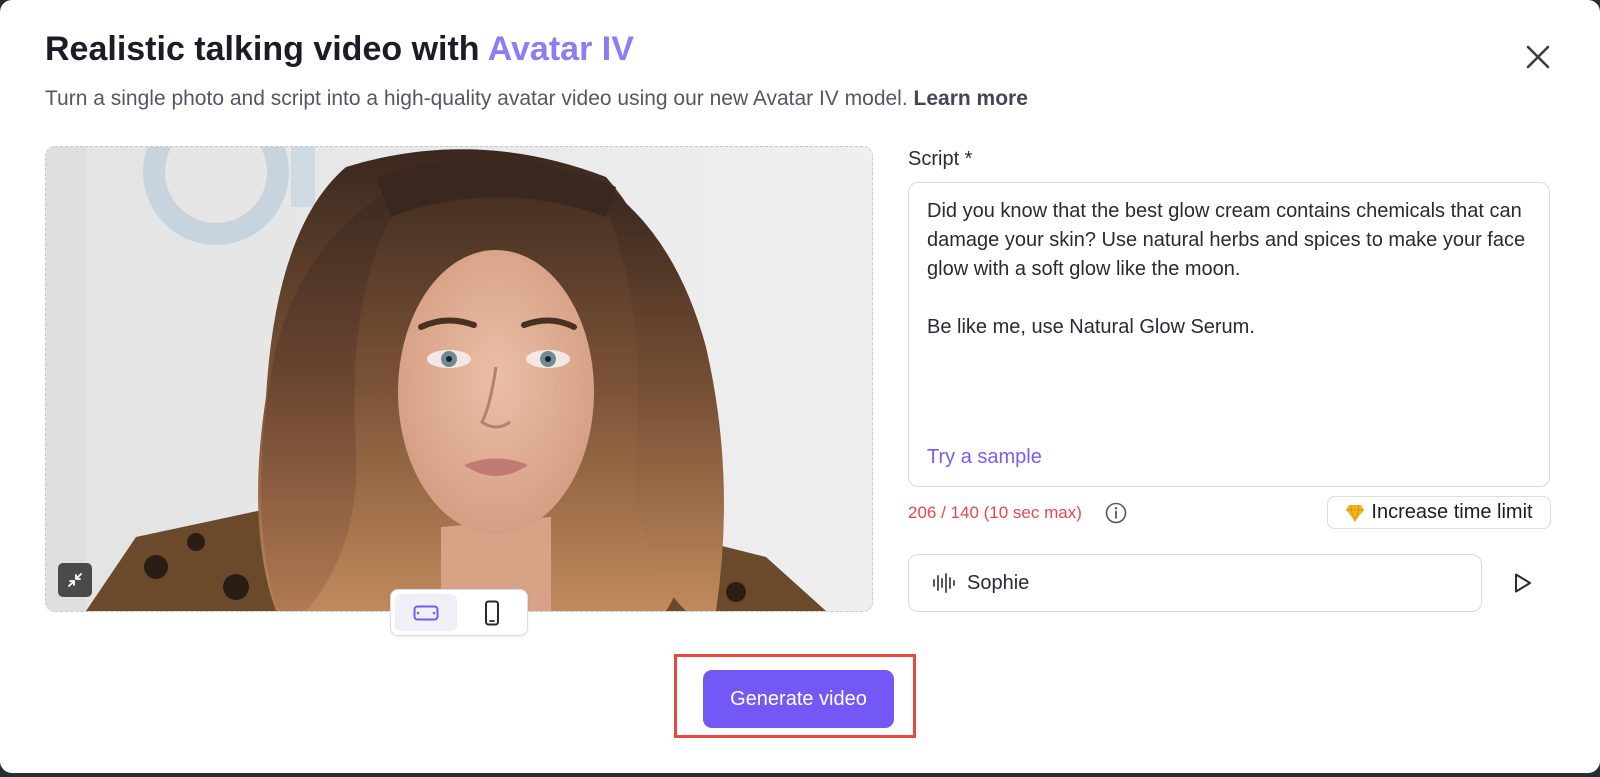  Describe the element at coordinates (998, 583) in the screenshot. I see `voice-name: Sophie` at that location.